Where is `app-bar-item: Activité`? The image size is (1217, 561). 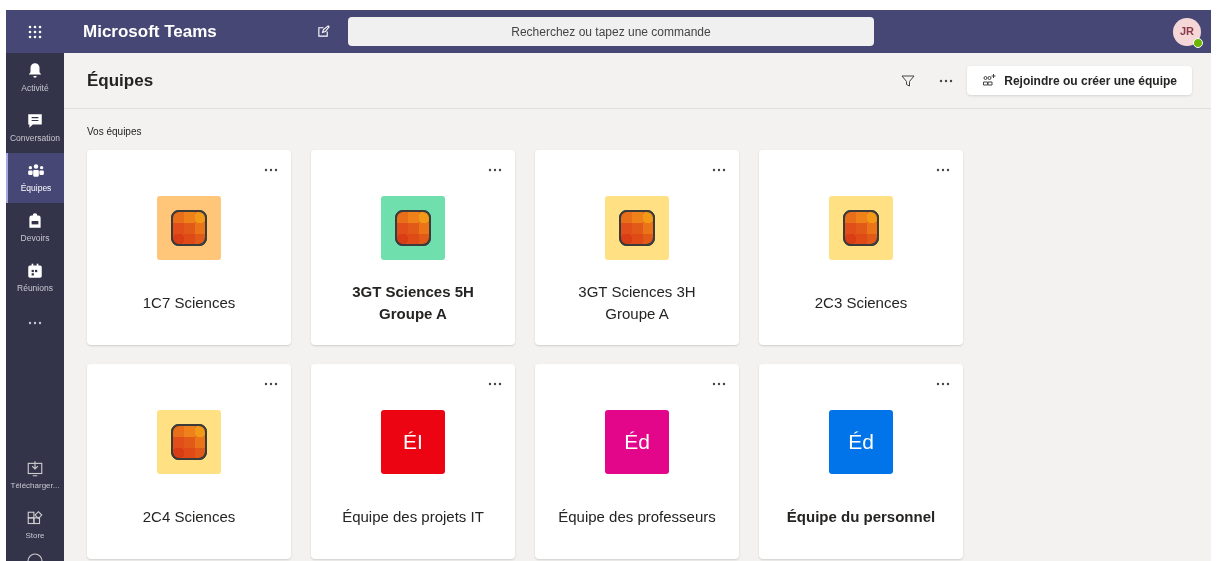
app-bar-item: Activité is located at coordinates (35, 78).